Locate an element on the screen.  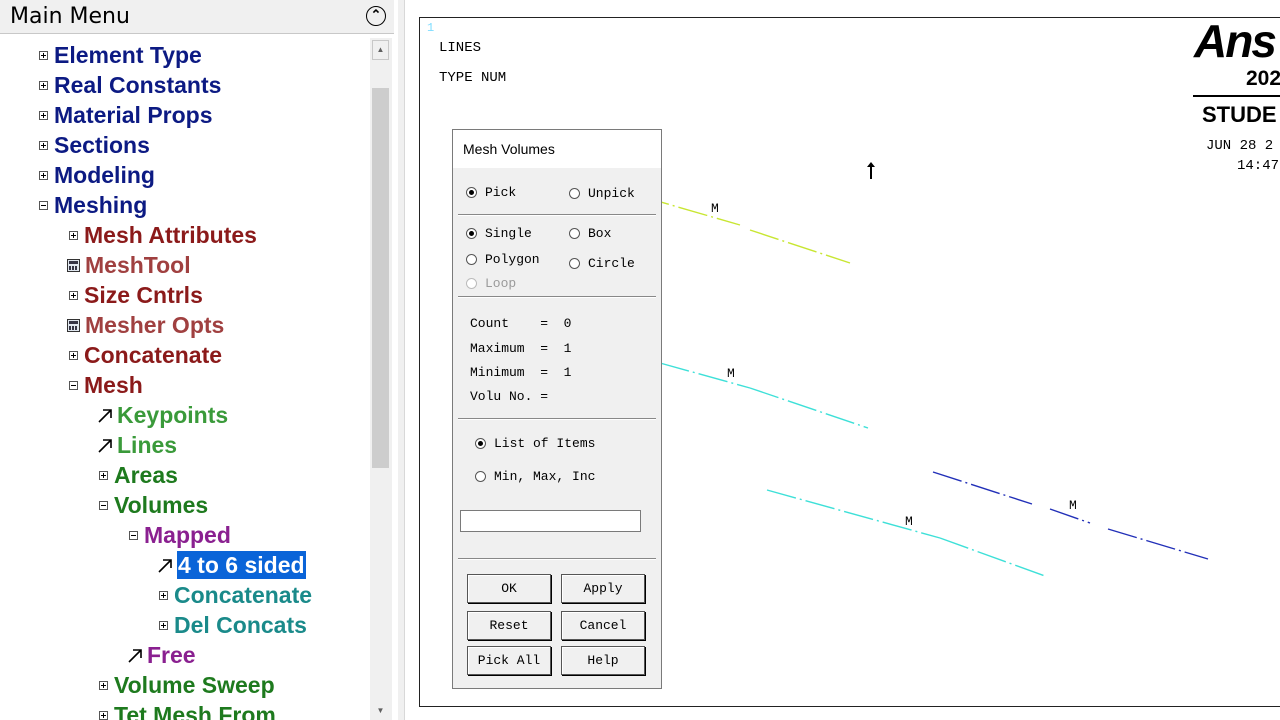
tree-item-mesher-opts: Mesher Opts is located at coordinates (145, 325).